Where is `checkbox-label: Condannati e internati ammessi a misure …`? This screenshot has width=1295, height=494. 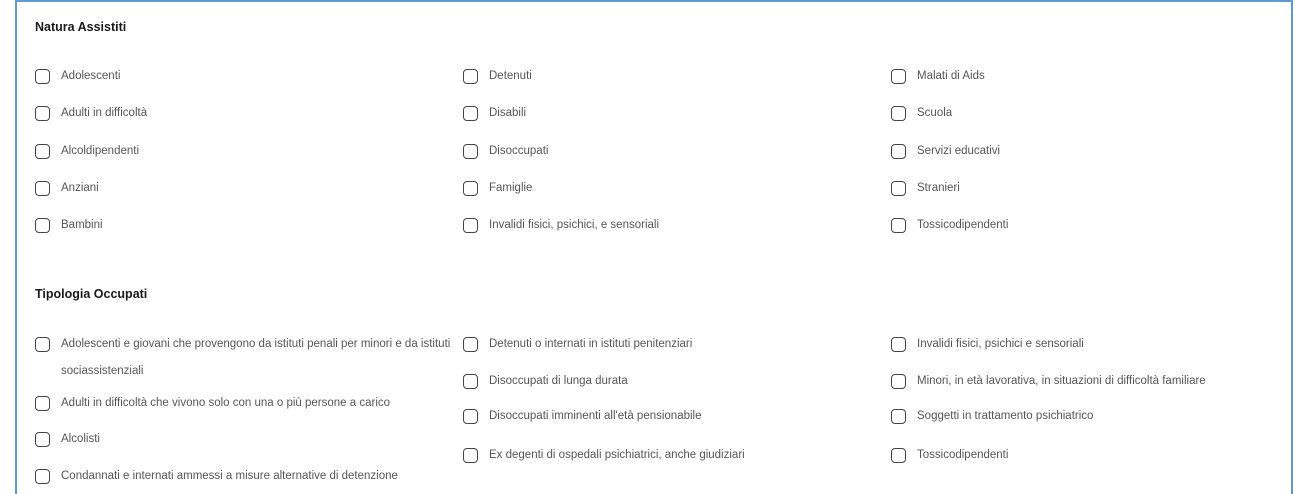
checkbox-label: Condannati e internati ammessi a misure … is located at coordinates (229, 476).